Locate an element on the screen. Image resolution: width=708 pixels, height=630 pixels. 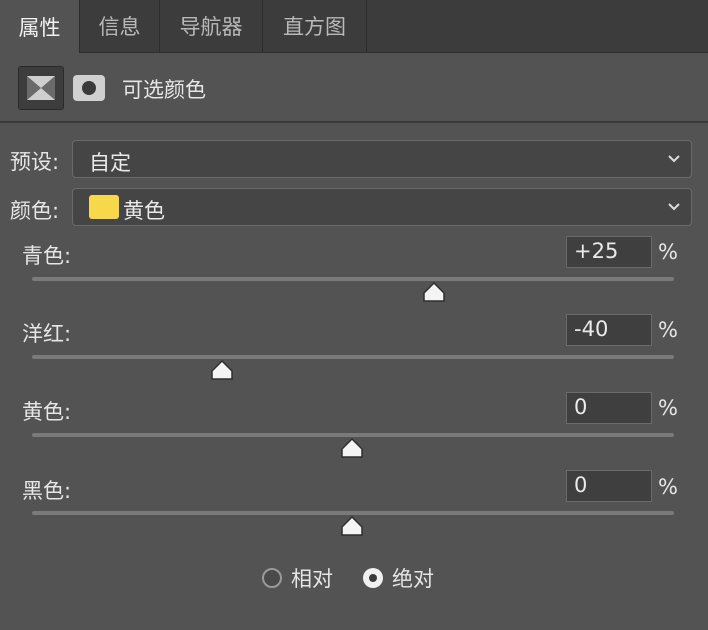
cyan-value-input: +25 is located at coordinates (609, 252).